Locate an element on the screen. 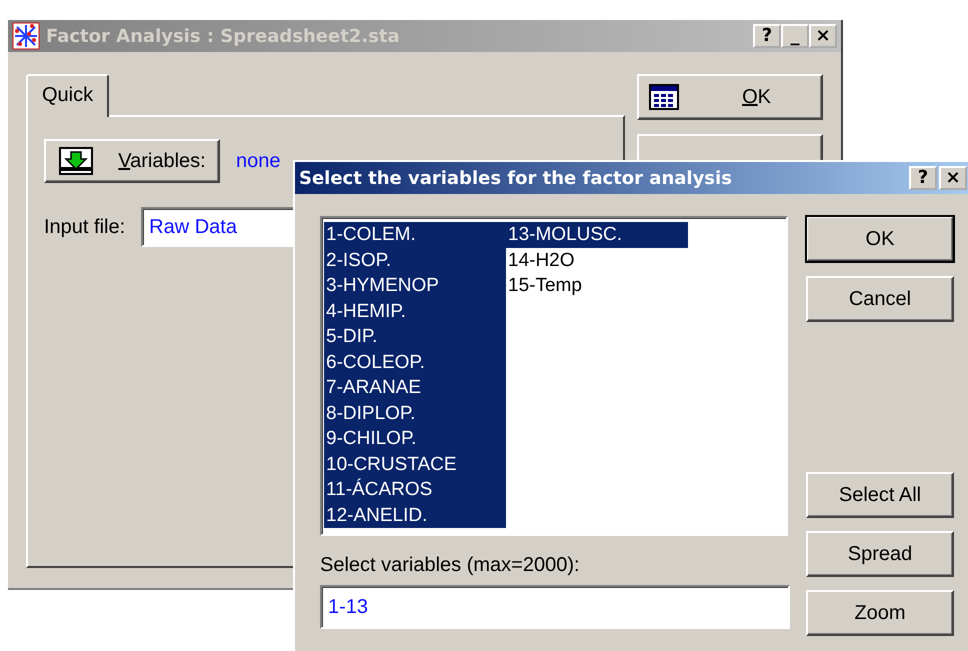 The width and height of the screenshot is (968, 651). variables-button: Variables: is located at coordinates (132, 161).